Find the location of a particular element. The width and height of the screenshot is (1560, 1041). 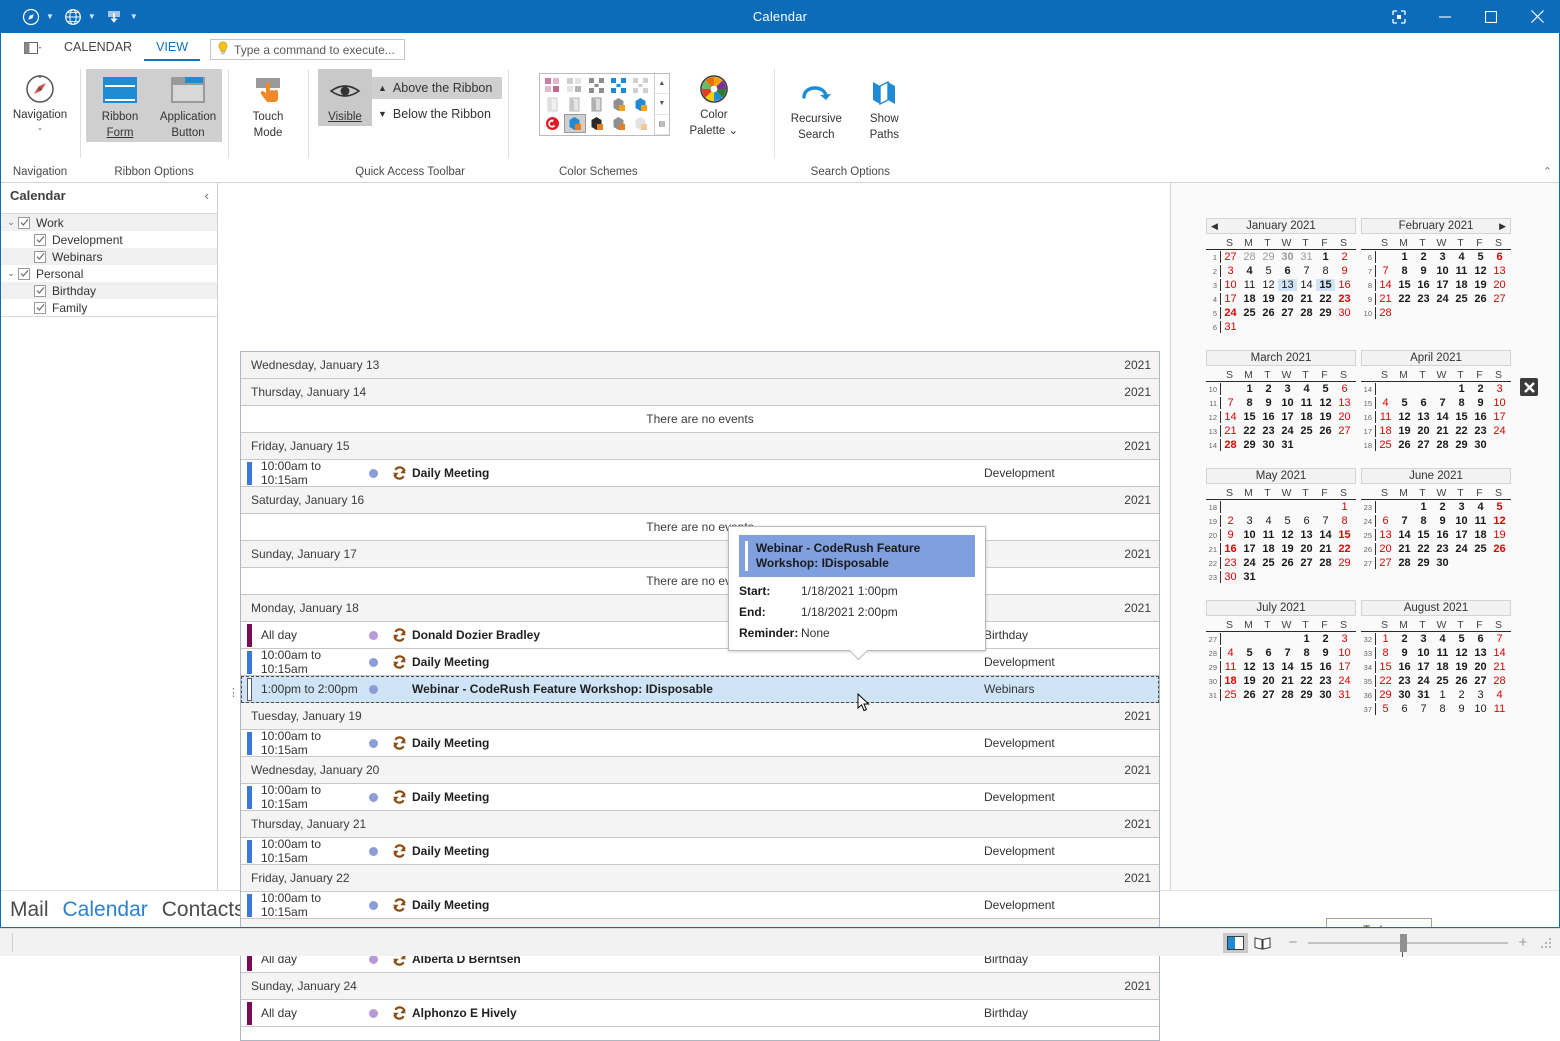

tab-view: VIEW is located at coordinates (172, 48).